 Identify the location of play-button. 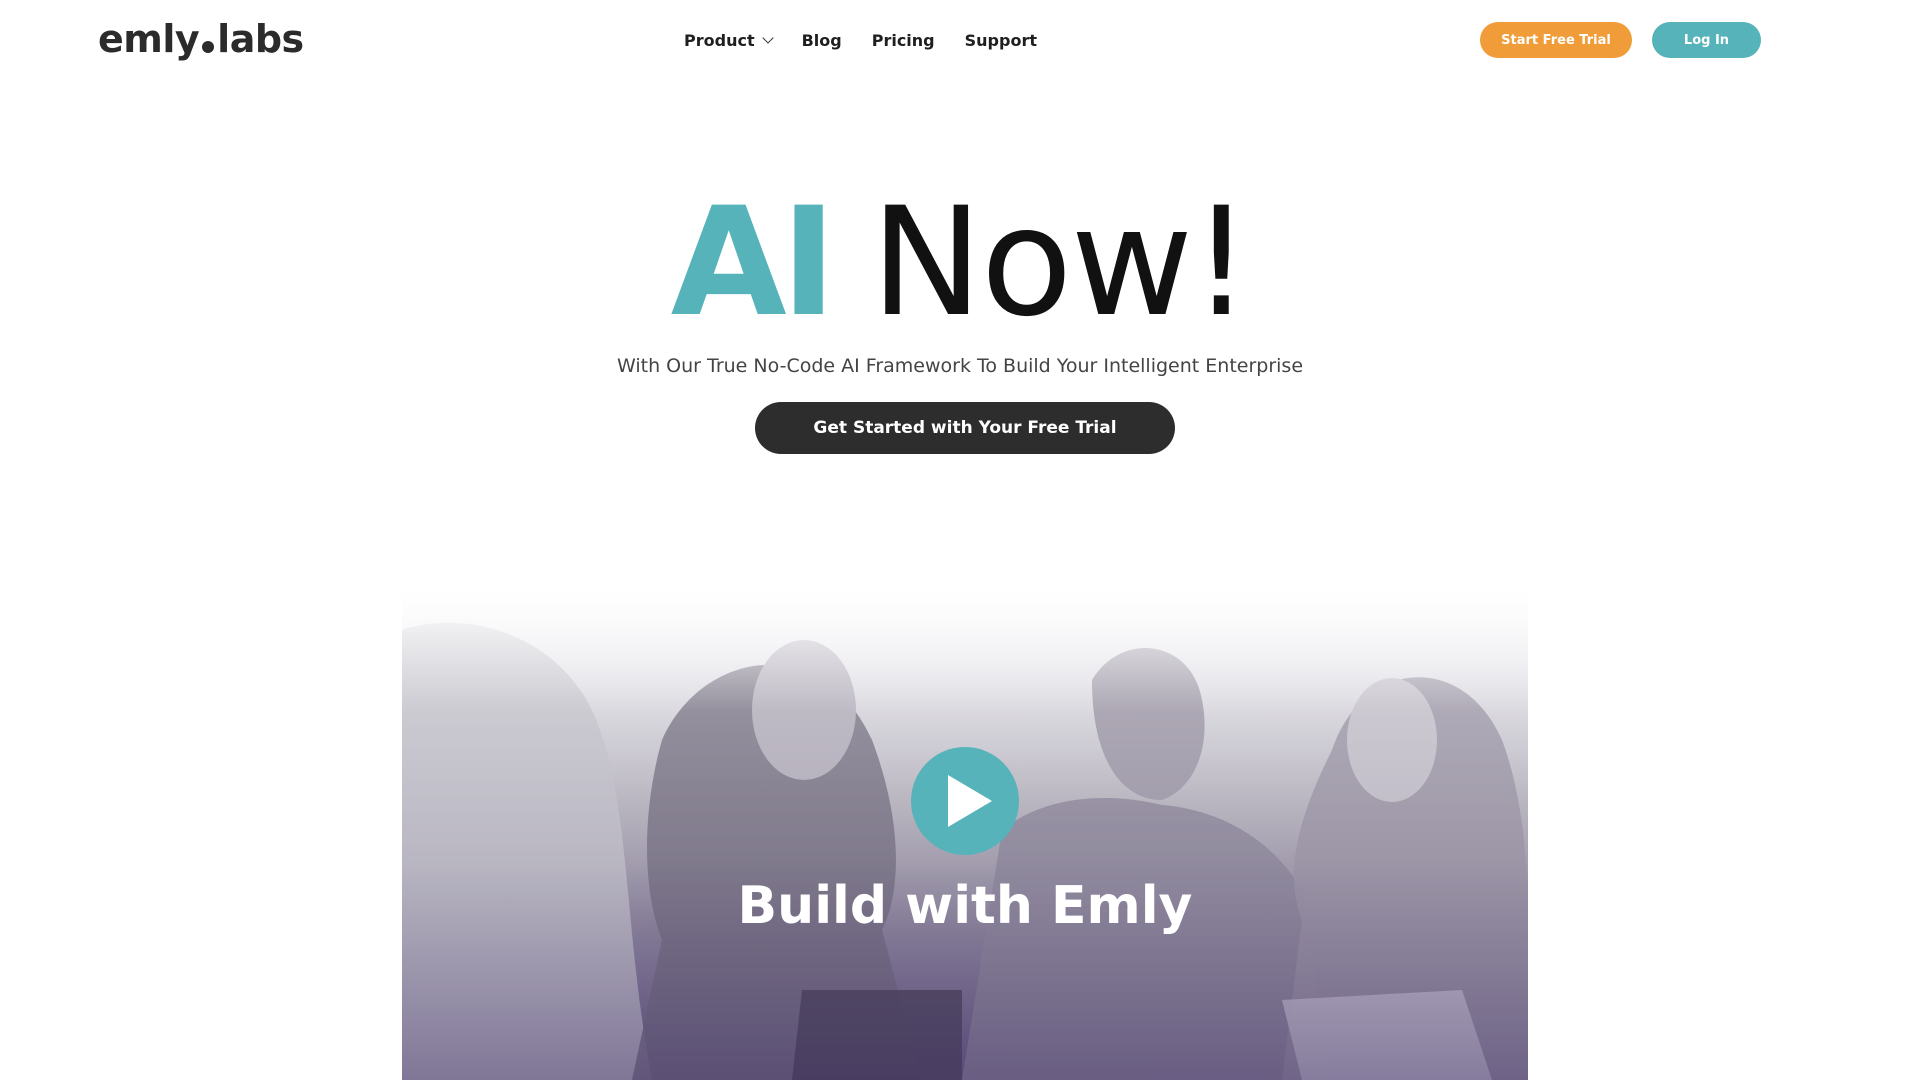
(965, 801).